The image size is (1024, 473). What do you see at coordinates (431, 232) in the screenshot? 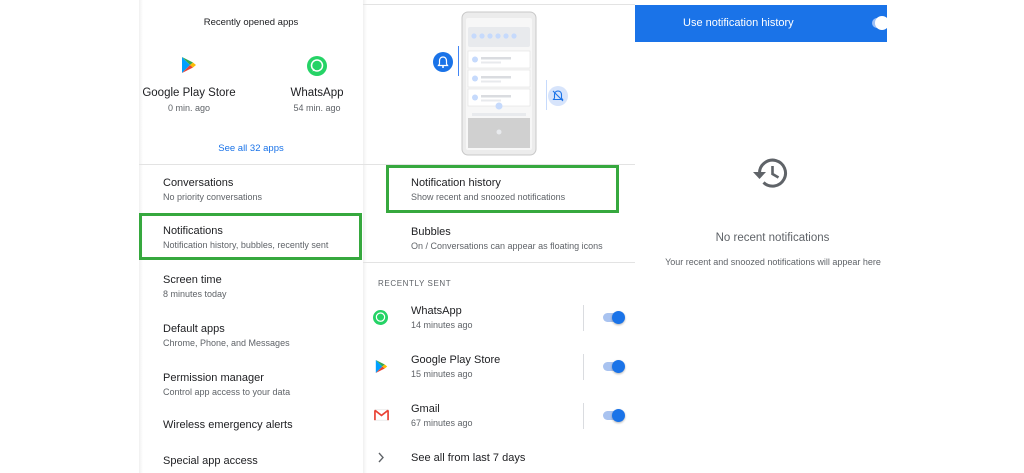
I see `item-title: Bubbles` at bounding box center [431, 232].